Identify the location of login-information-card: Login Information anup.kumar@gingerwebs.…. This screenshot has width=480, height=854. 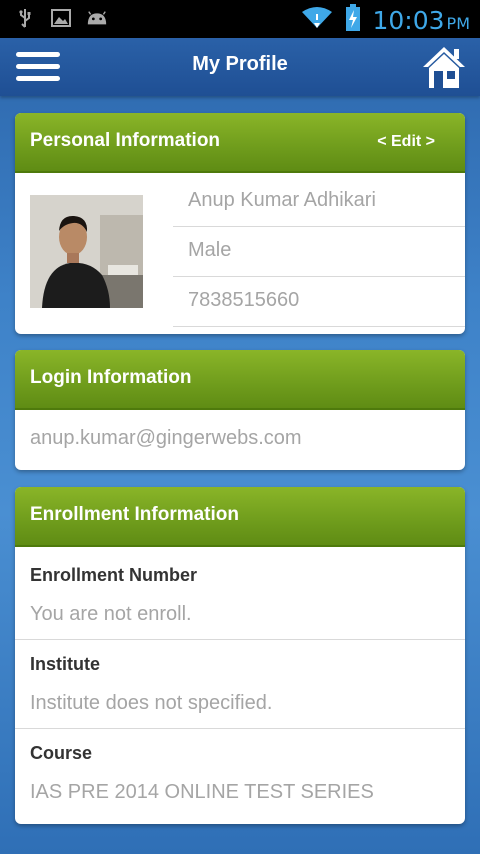
(240, 410).